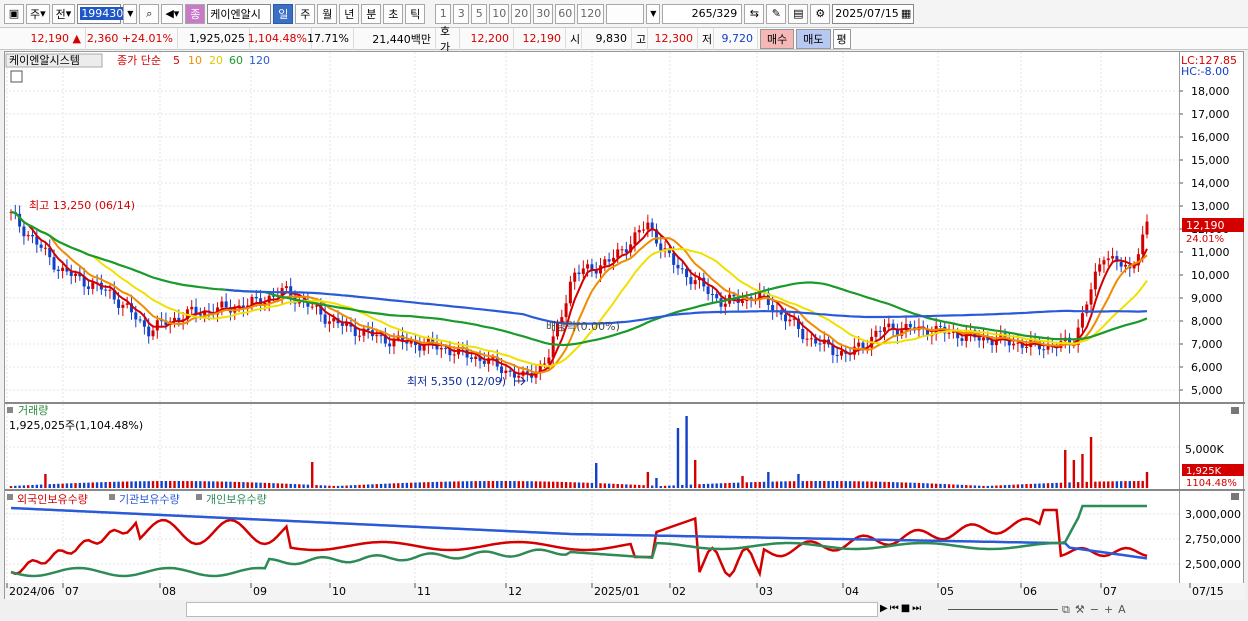  I want to click on scroll-right-icon: ▶, so click(884, 608).